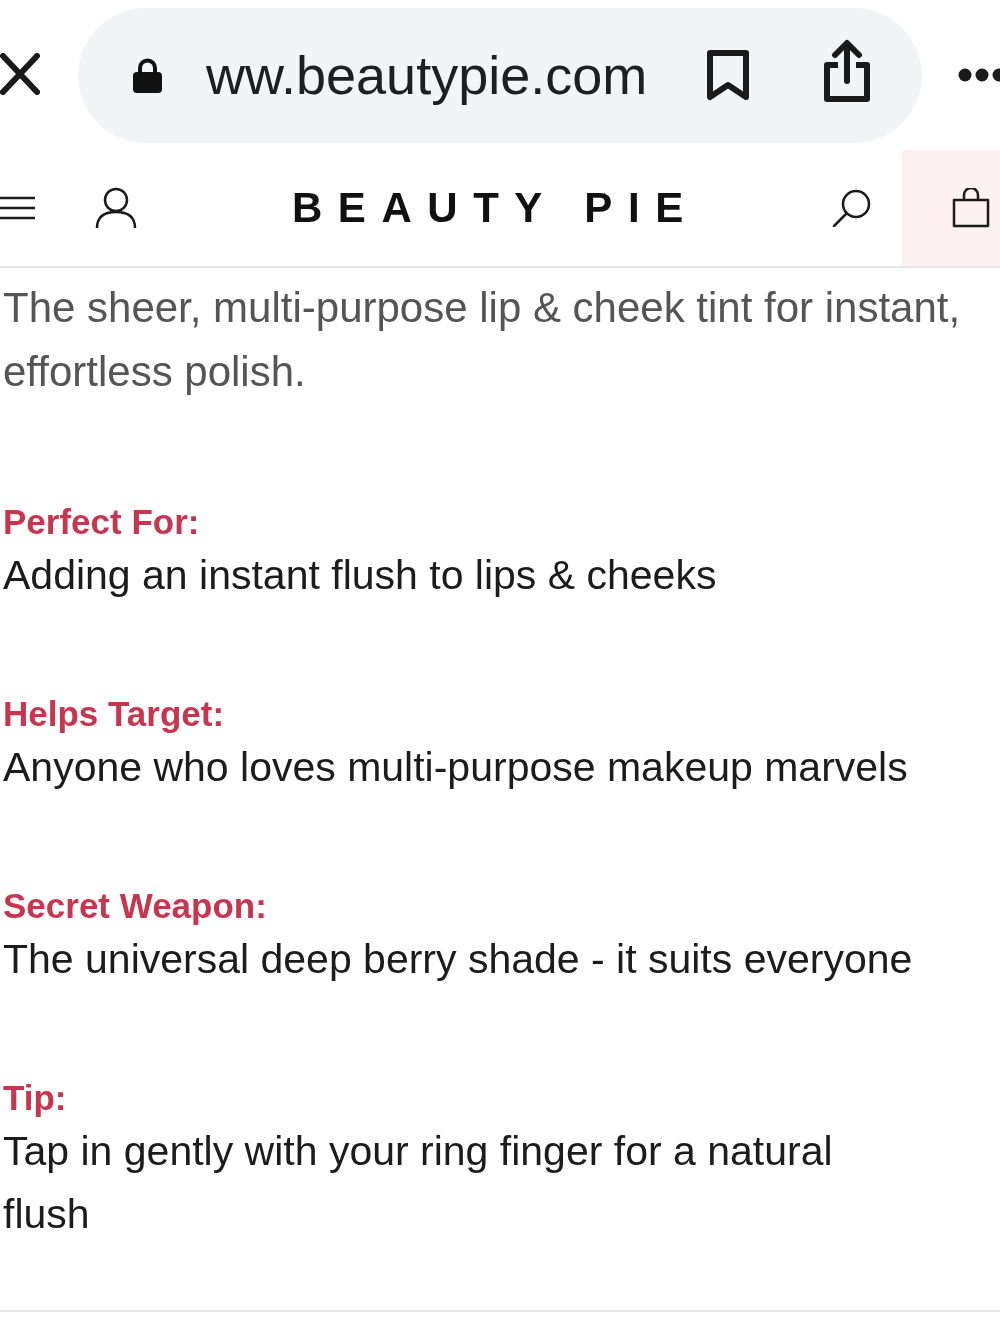 The image size is (1000, 1333). I want to click on address-bar: ww.beautypie.com, so click(500, 75).